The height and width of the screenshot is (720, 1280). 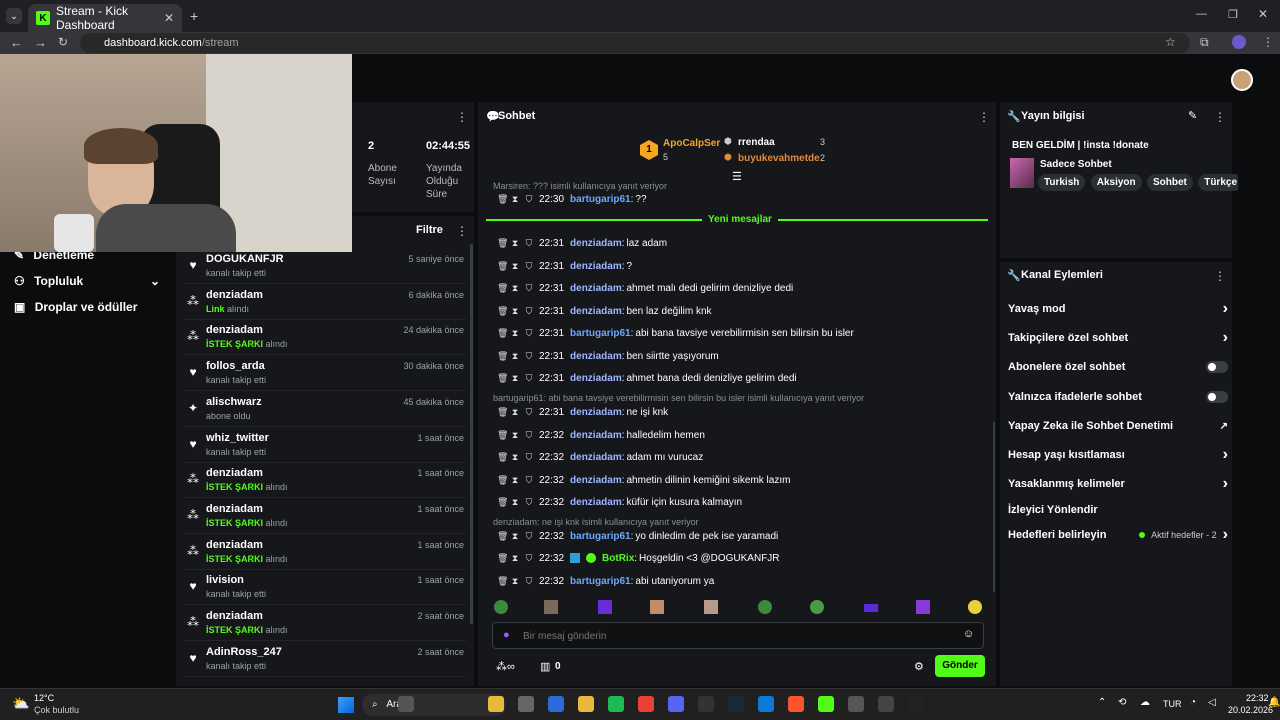 I want to click on store-icon: ▥, so click(x=545, y=666).